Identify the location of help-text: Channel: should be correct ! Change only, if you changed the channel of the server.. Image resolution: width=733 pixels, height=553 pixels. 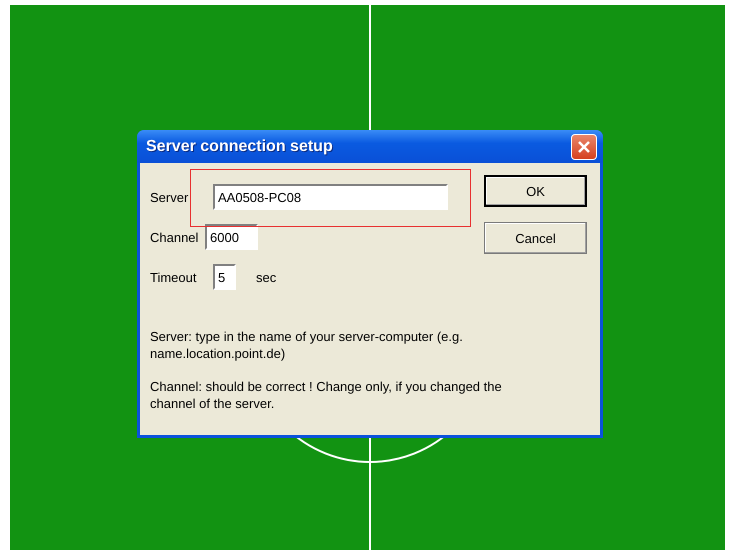
(326, 395).